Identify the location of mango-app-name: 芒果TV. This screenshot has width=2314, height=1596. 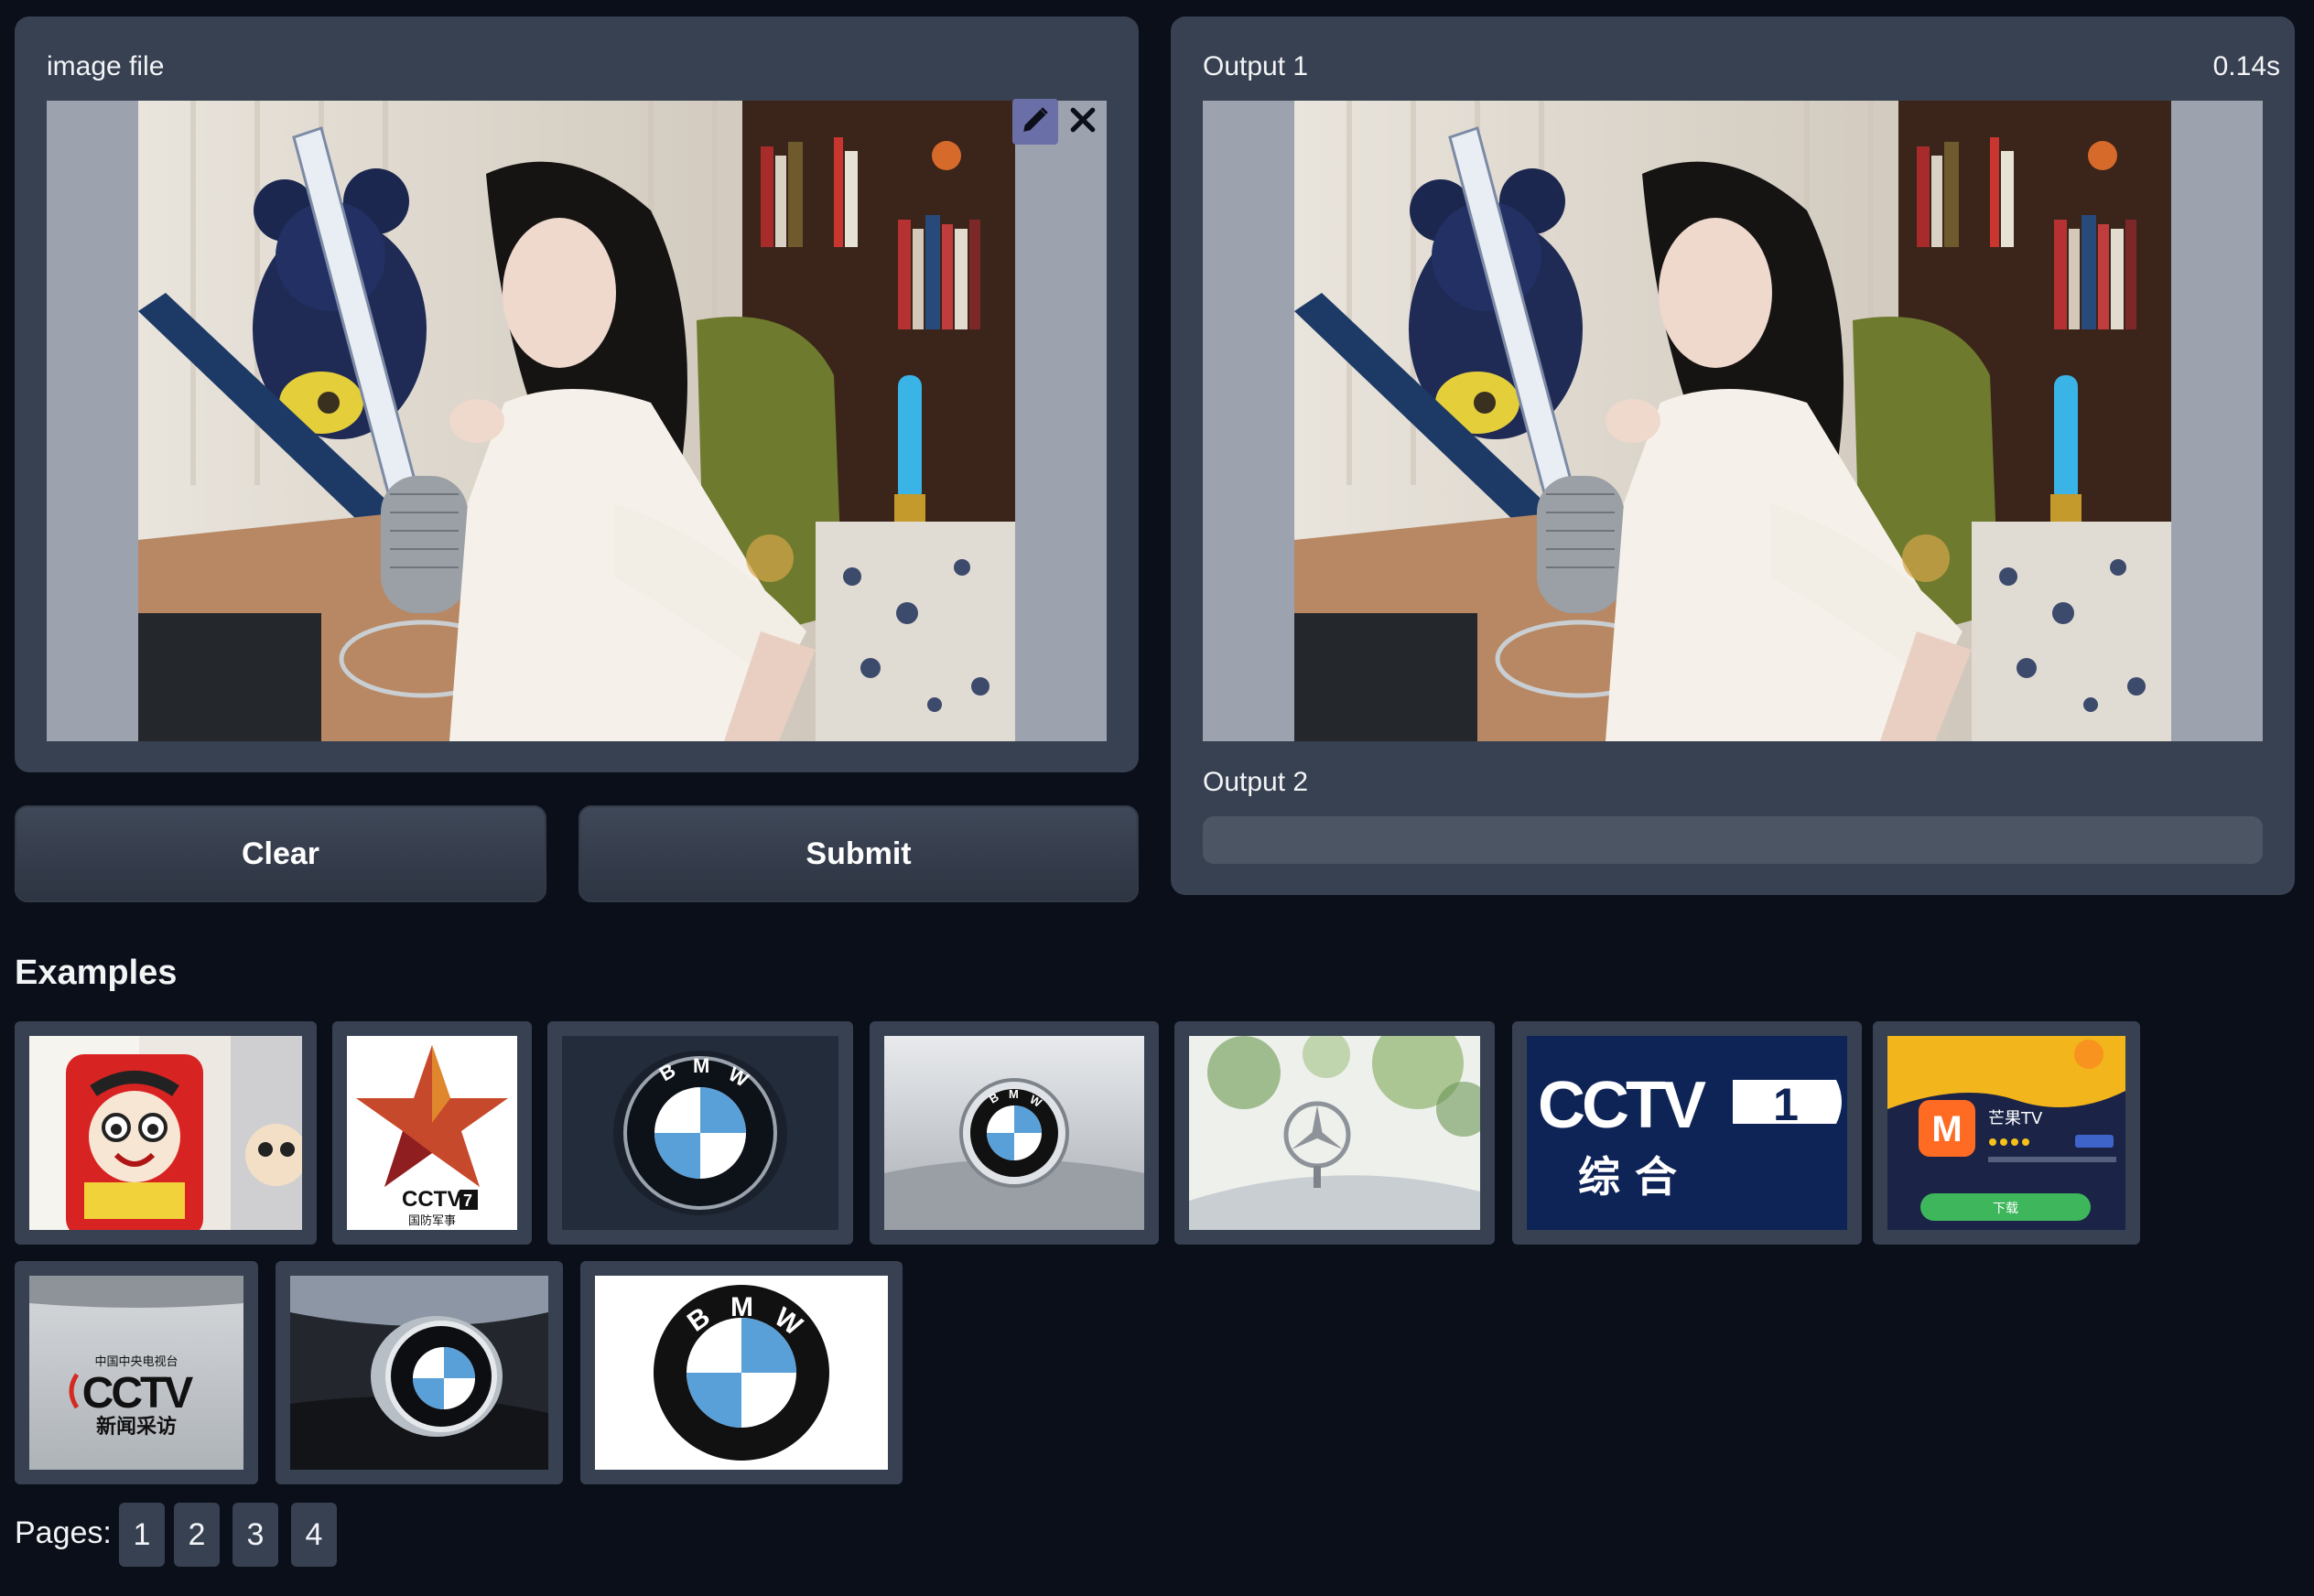
(2015, 1118).